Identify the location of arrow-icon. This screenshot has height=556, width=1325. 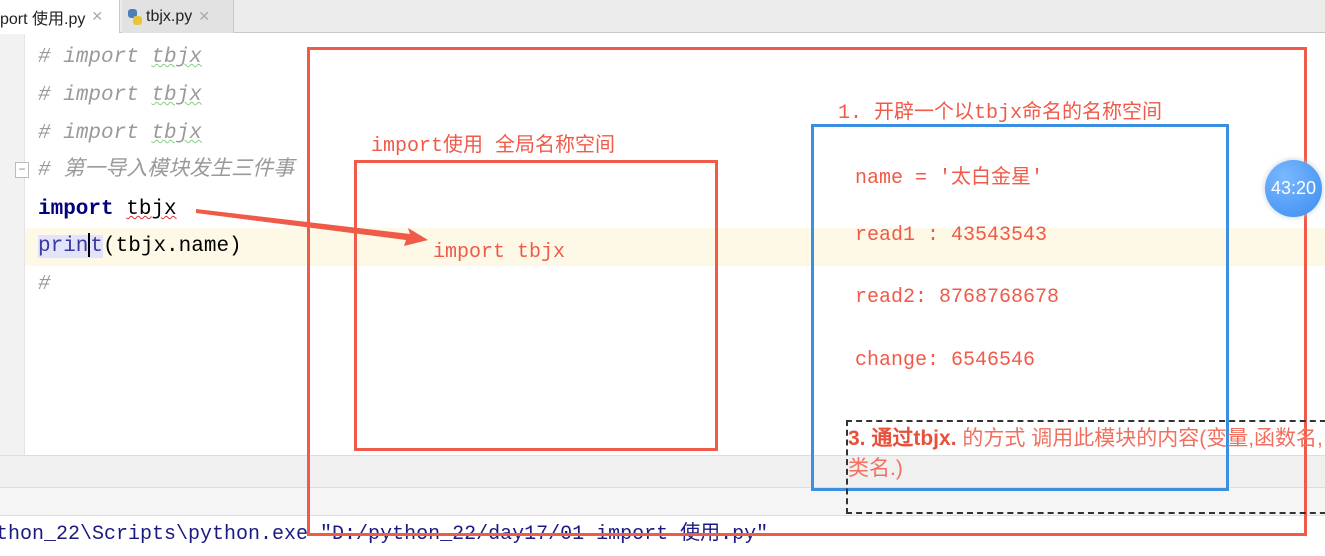
(312, 227).